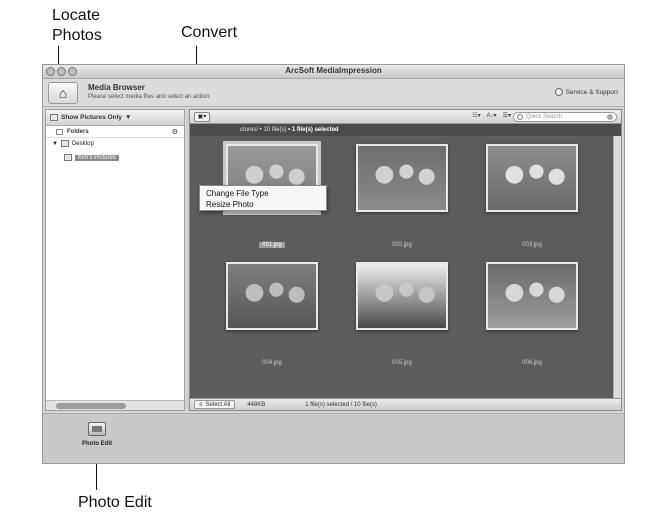 This screenshot has height=523, width=671. I want to click on convert-icon: ▣▾, so click(202, 117).